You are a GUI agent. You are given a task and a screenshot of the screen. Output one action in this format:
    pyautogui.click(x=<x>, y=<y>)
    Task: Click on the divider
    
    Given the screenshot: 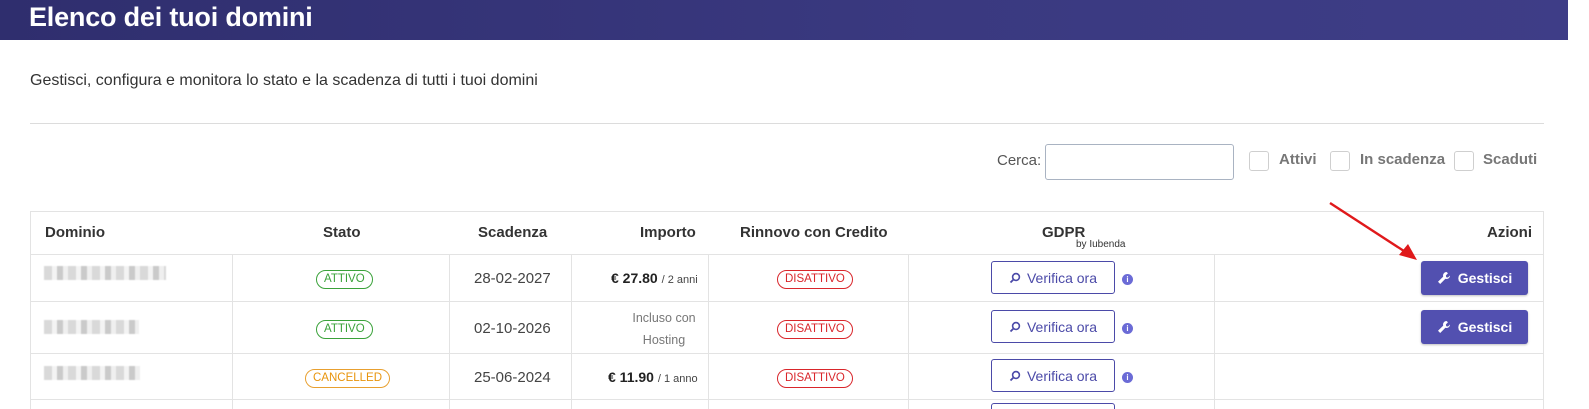 What is the action you would take?
    pyautogui.click(x=787, y=123)
    